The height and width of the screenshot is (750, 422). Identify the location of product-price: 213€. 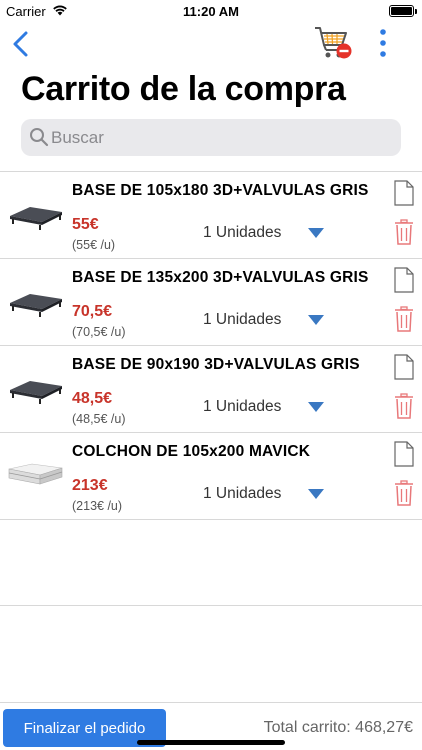
(90, 485).